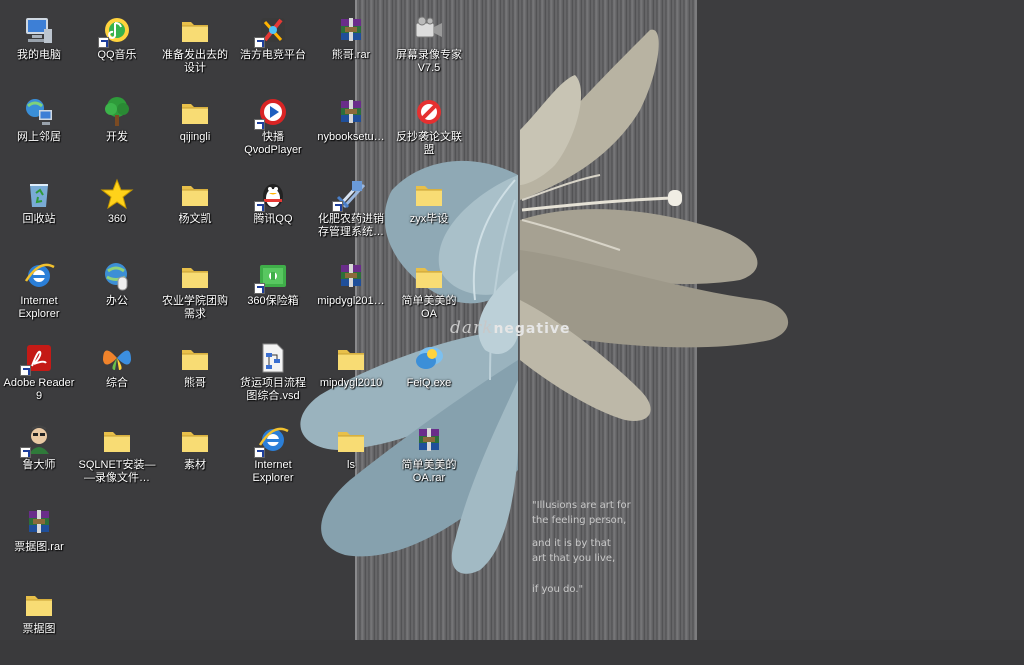 This screenshot has height=665, width=1024. What do you see at coordinates (195, 465) in the screenshot?
I see `icon-label: 素材` at bounding box center [195, 465].